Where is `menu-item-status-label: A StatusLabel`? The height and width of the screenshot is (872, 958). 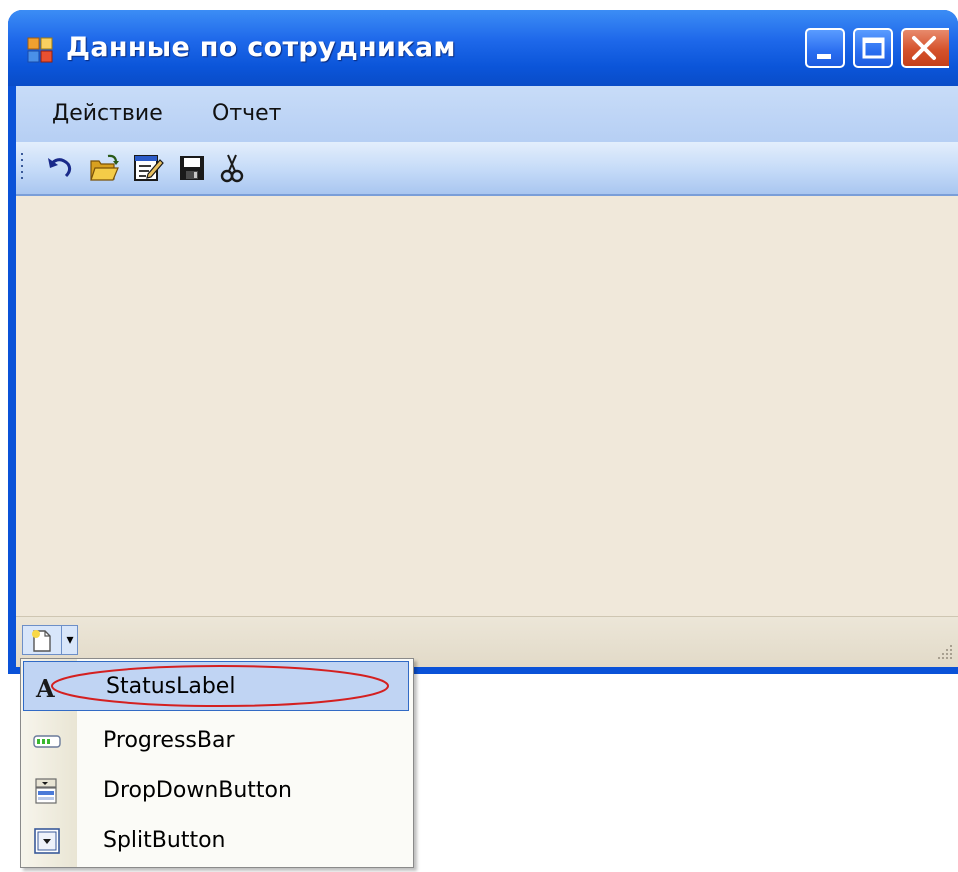 menu-item-status-label: A StatusLabel is located at coordinates (216, 686).